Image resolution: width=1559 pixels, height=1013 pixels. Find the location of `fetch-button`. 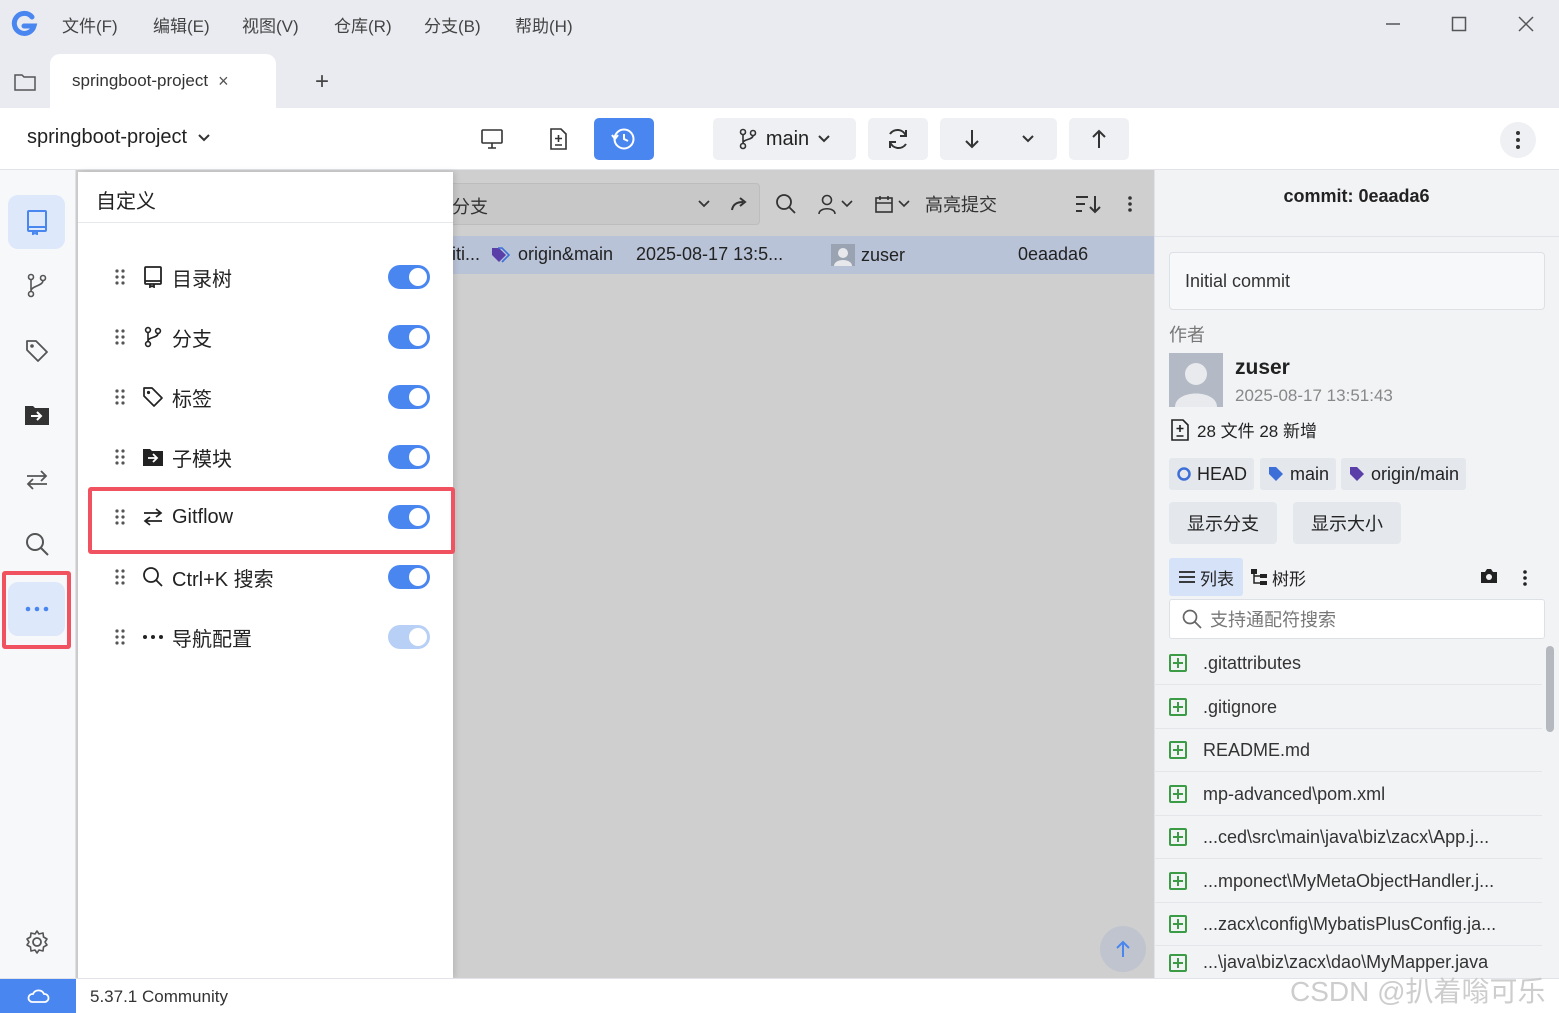

fetch-button is located at coordinates (898, 139).